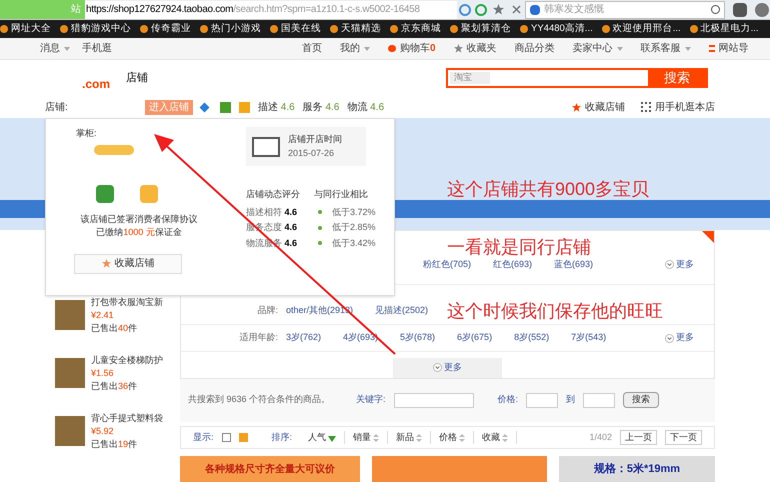  Describe the element at coordinates (641, 400) in the screenshot. I see `search-button: 搜索` at that location.